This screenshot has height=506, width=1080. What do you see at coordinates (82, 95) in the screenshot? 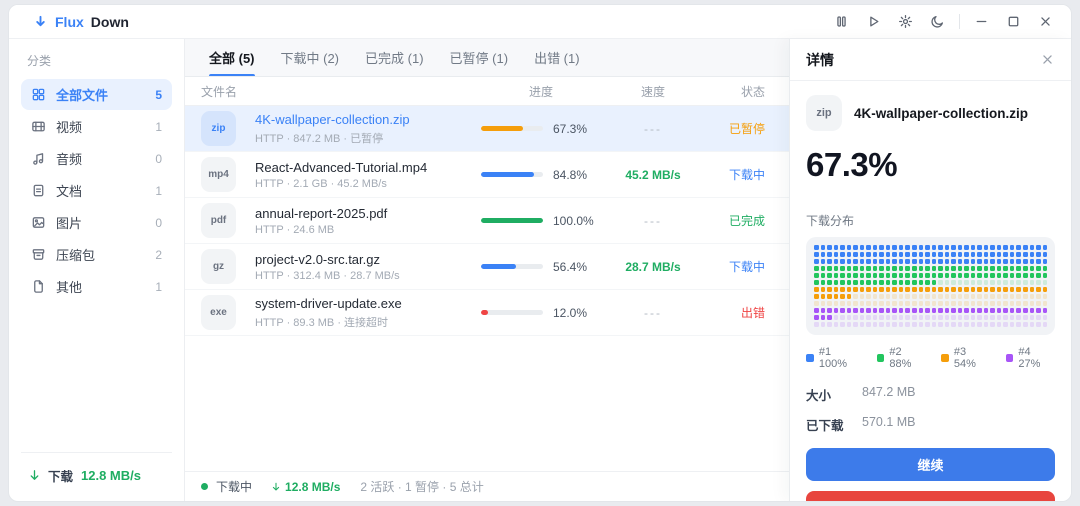
I see `sidebar-item-label: 全部文件` at bounding box center [82, 95].